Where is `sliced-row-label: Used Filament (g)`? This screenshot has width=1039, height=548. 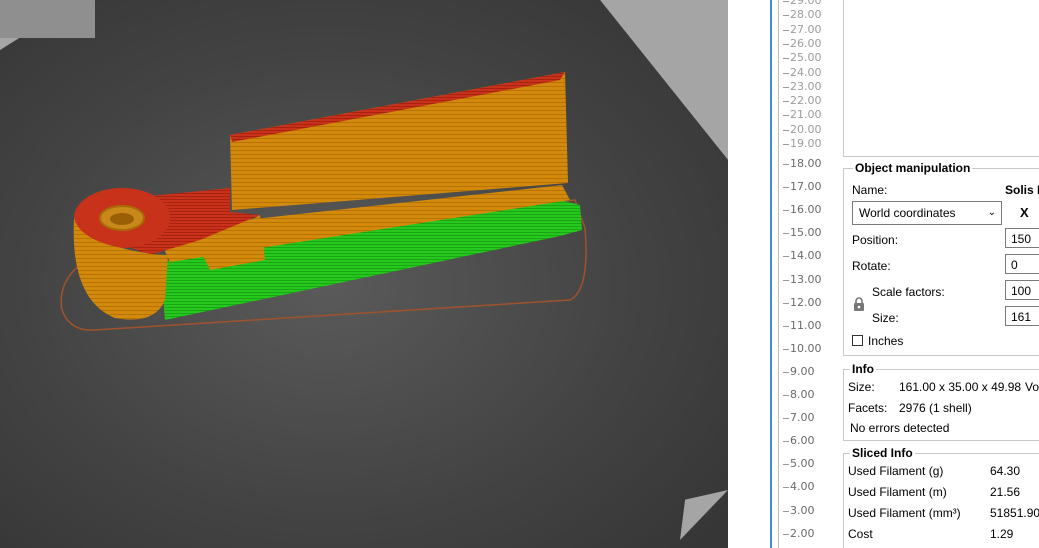
sliced-row-label: Used Filament (g) is located at coordinates (896, 471).